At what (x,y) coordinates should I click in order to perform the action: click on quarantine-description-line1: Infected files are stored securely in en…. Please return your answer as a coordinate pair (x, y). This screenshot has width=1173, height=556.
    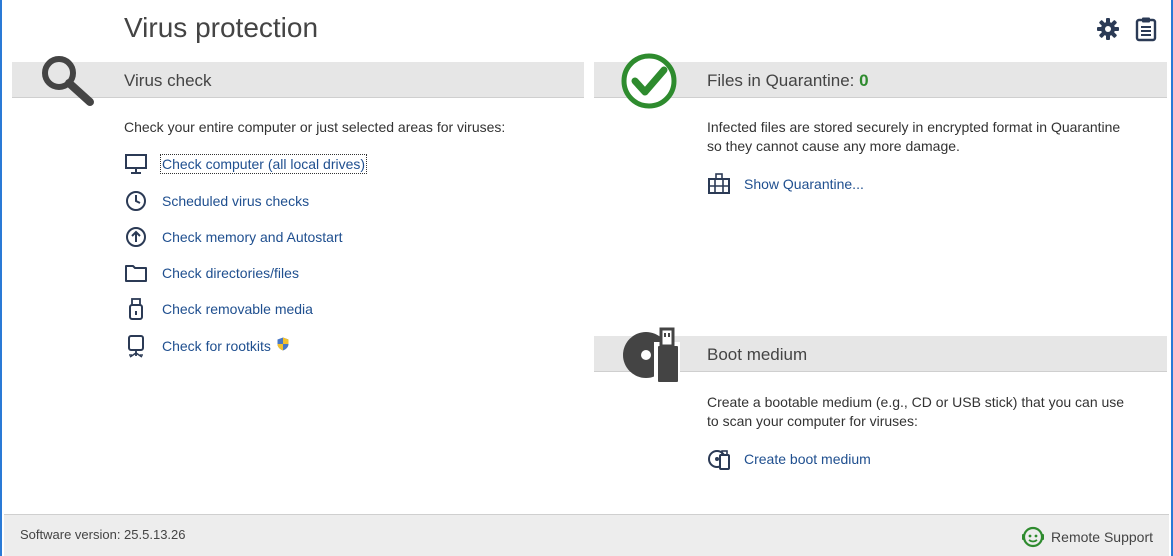
    Looking at the image, I should click on (914, 127).